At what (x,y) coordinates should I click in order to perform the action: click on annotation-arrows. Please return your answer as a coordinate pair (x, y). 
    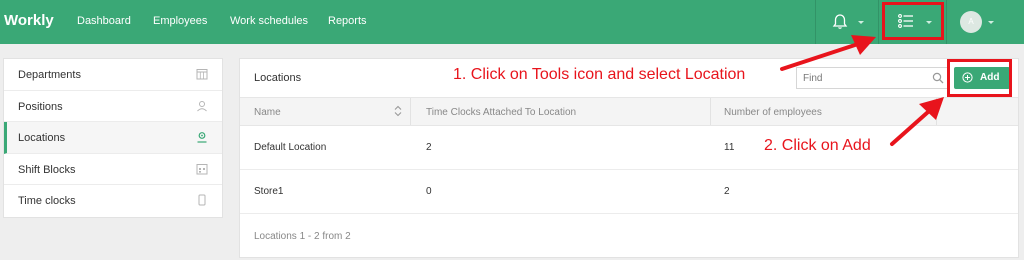
    Looking at the image, I should click on (862, 90).